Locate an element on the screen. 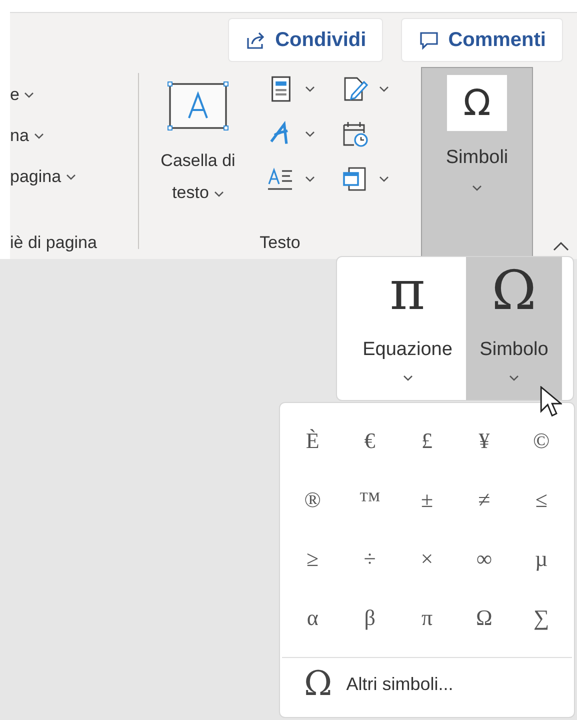  menu-item: Ω Simbolo is located at coordinates (514, 328).